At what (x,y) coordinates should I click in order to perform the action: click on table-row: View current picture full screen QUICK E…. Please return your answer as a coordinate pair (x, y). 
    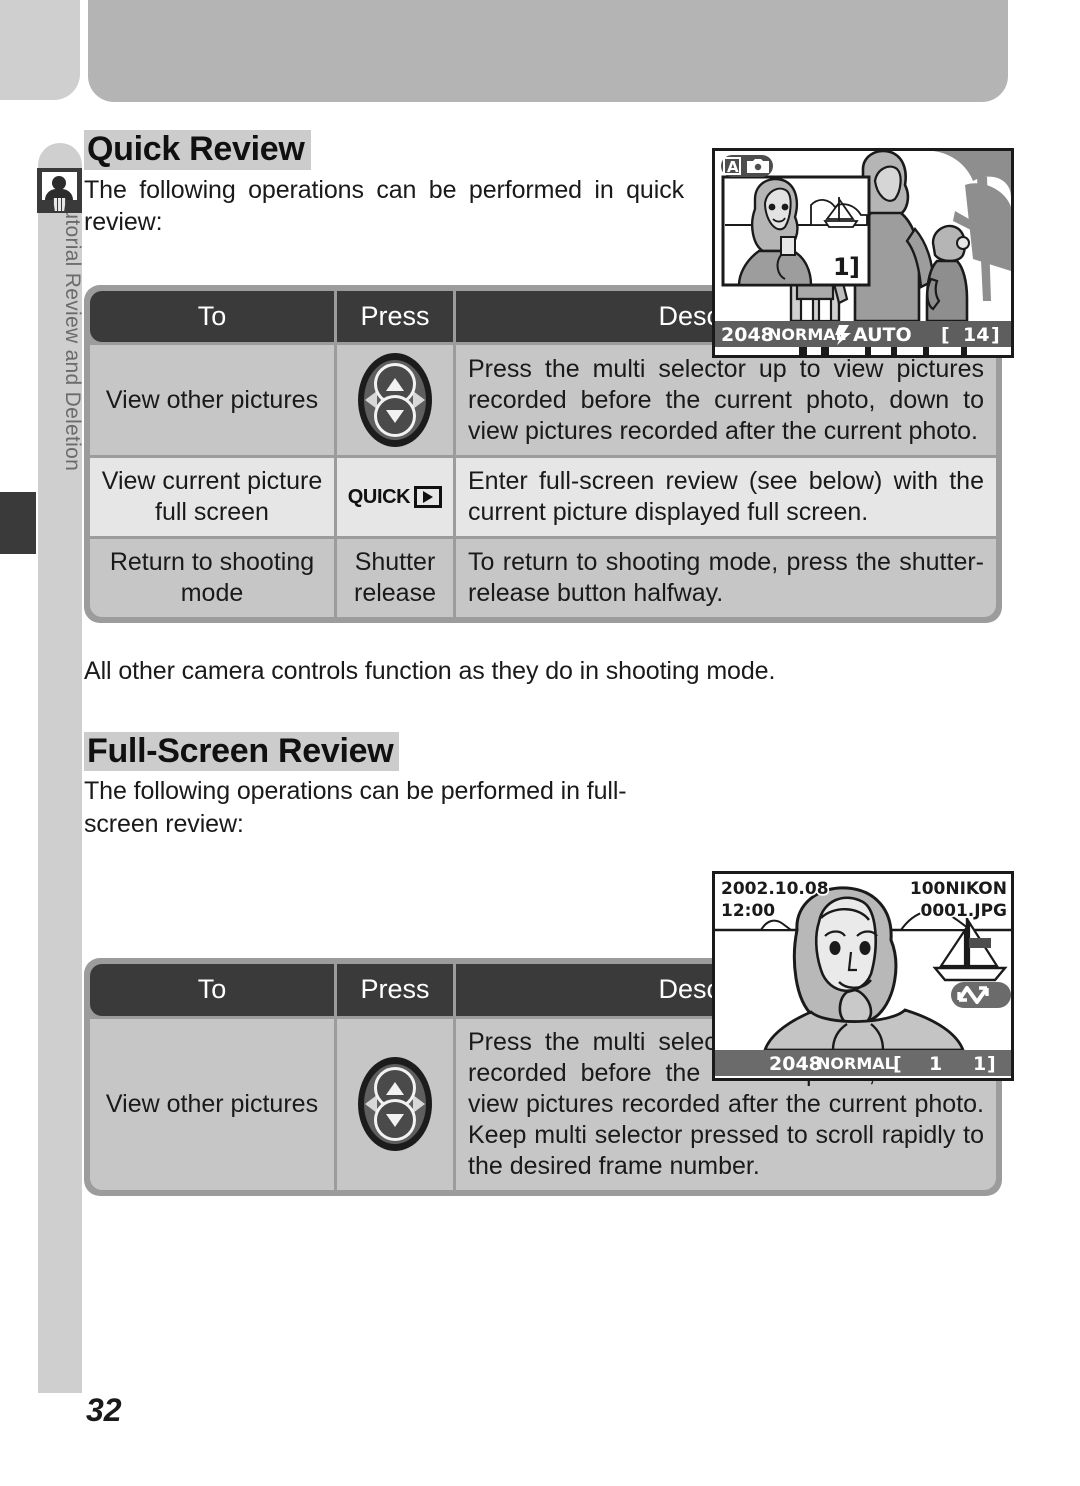
    Looking at the image, I should click on (543, 497).